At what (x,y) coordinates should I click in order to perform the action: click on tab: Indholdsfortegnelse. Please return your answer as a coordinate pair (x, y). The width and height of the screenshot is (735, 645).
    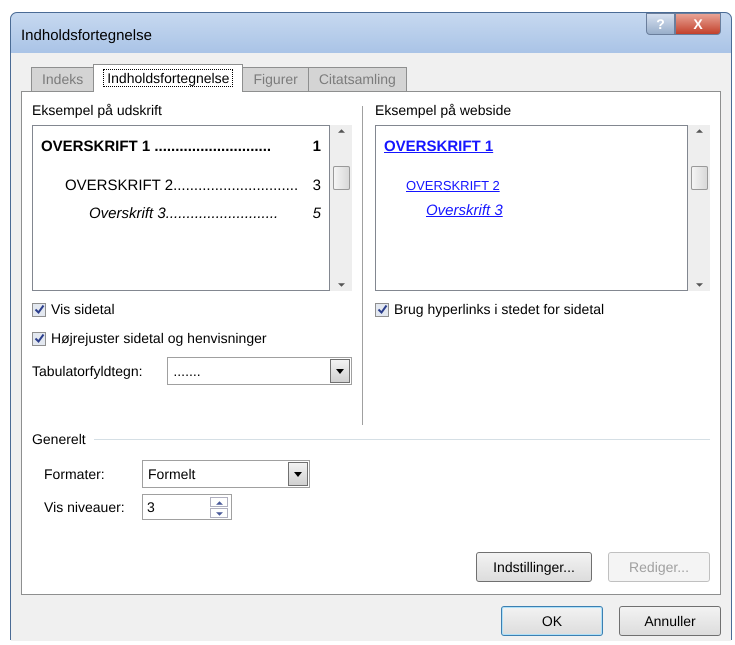
    Looking at the image, I should click on (168, 78).